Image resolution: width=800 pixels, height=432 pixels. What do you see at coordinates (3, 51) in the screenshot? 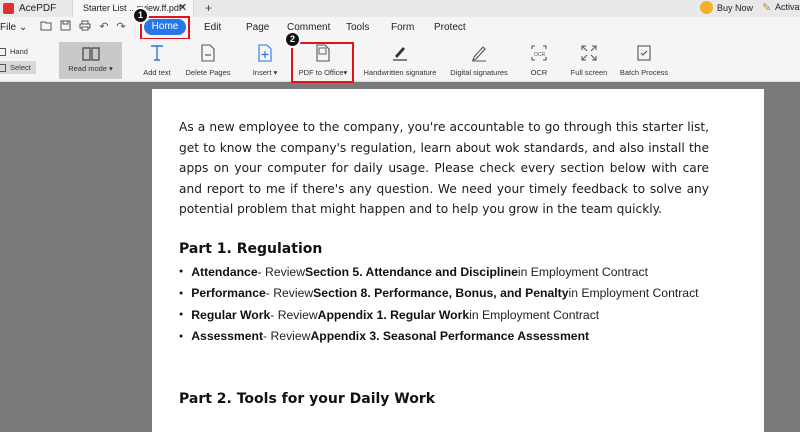
I see `hand-checkbox-icon` at bounding box center [3, 51].